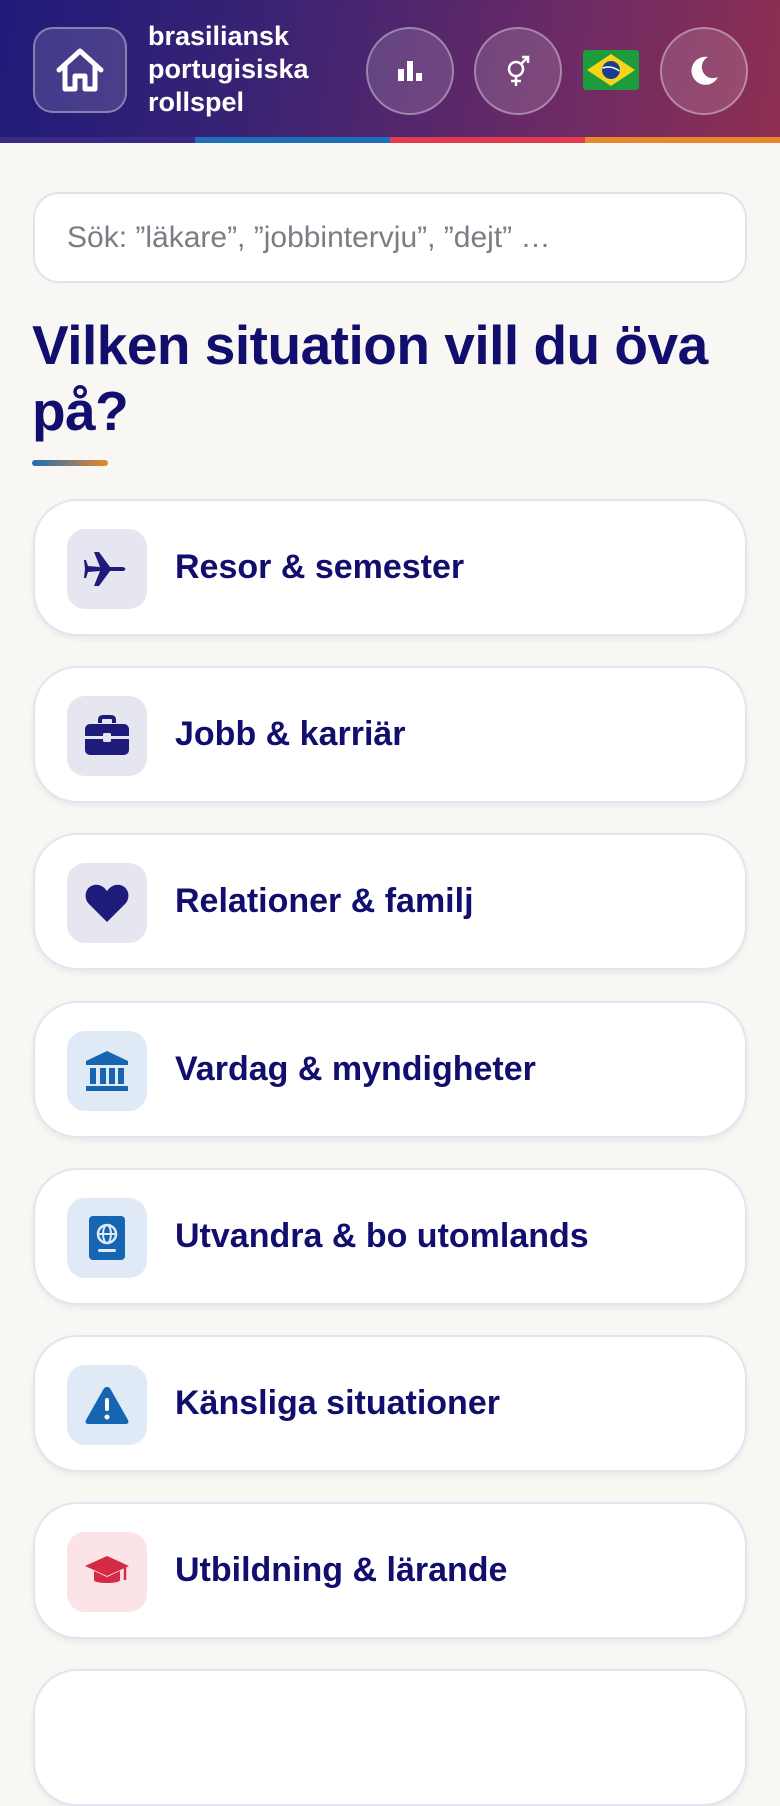  I want to click on stats-button, so click(410, 71).